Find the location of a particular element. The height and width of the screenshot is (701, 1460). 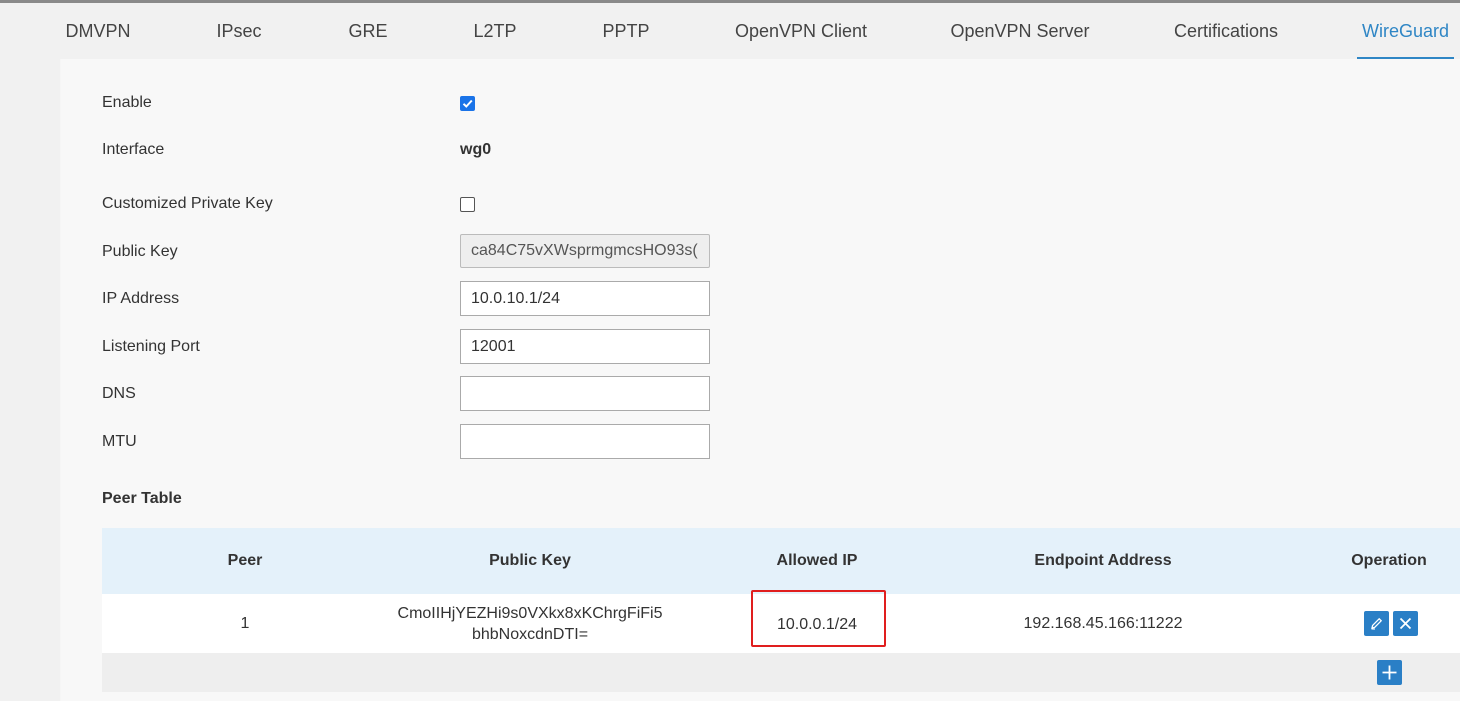

tab-openvpn-client: OpenVPN Client is located at coordinates (801, 31).